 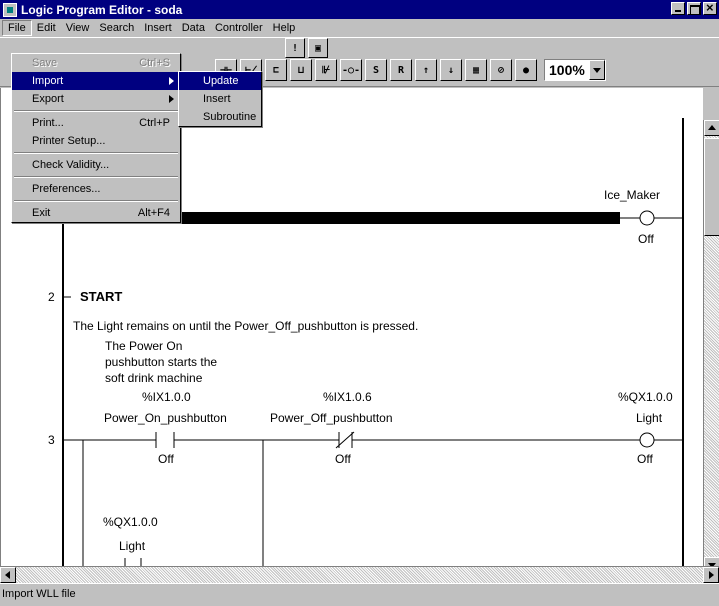 What do you see at coordinates (649, 418) in the screenshot?
I see `rung3-coil-name: Light` at bounding box center [649, 418].